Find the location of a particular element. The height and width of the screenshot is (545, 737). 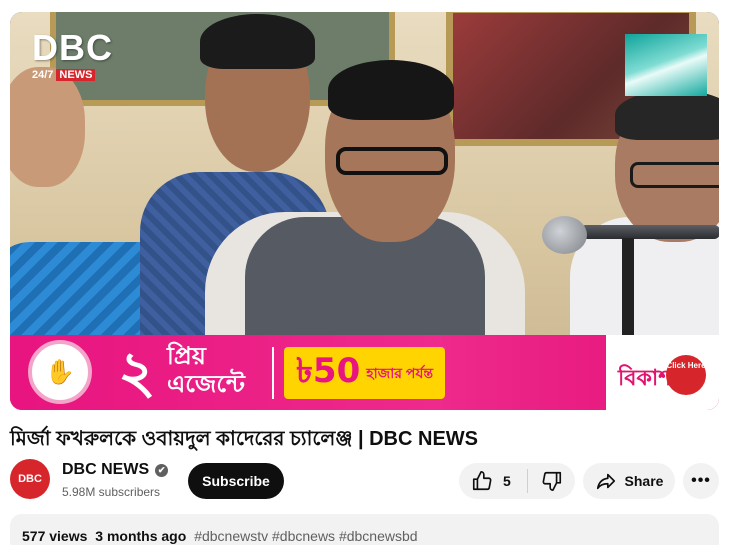

watermark-247: 24/7 is located at coordinates (43, 75).